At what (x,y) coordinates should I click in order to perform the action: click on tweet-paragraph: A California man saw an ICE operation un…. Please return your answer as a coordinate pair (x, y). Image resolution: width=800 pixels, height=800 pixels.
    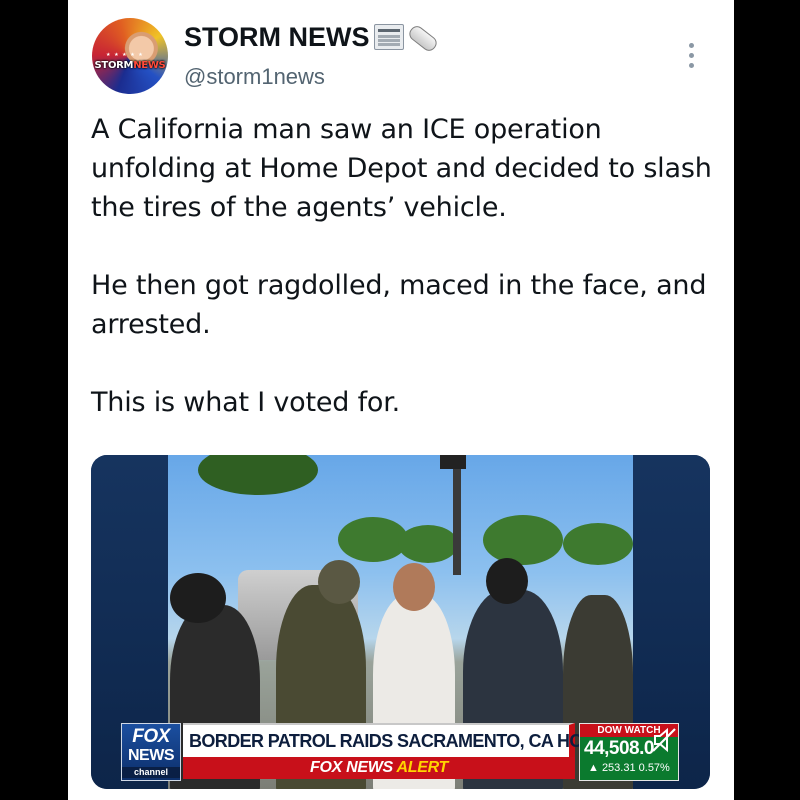
    Looking at the image, I should click on (401, 168).